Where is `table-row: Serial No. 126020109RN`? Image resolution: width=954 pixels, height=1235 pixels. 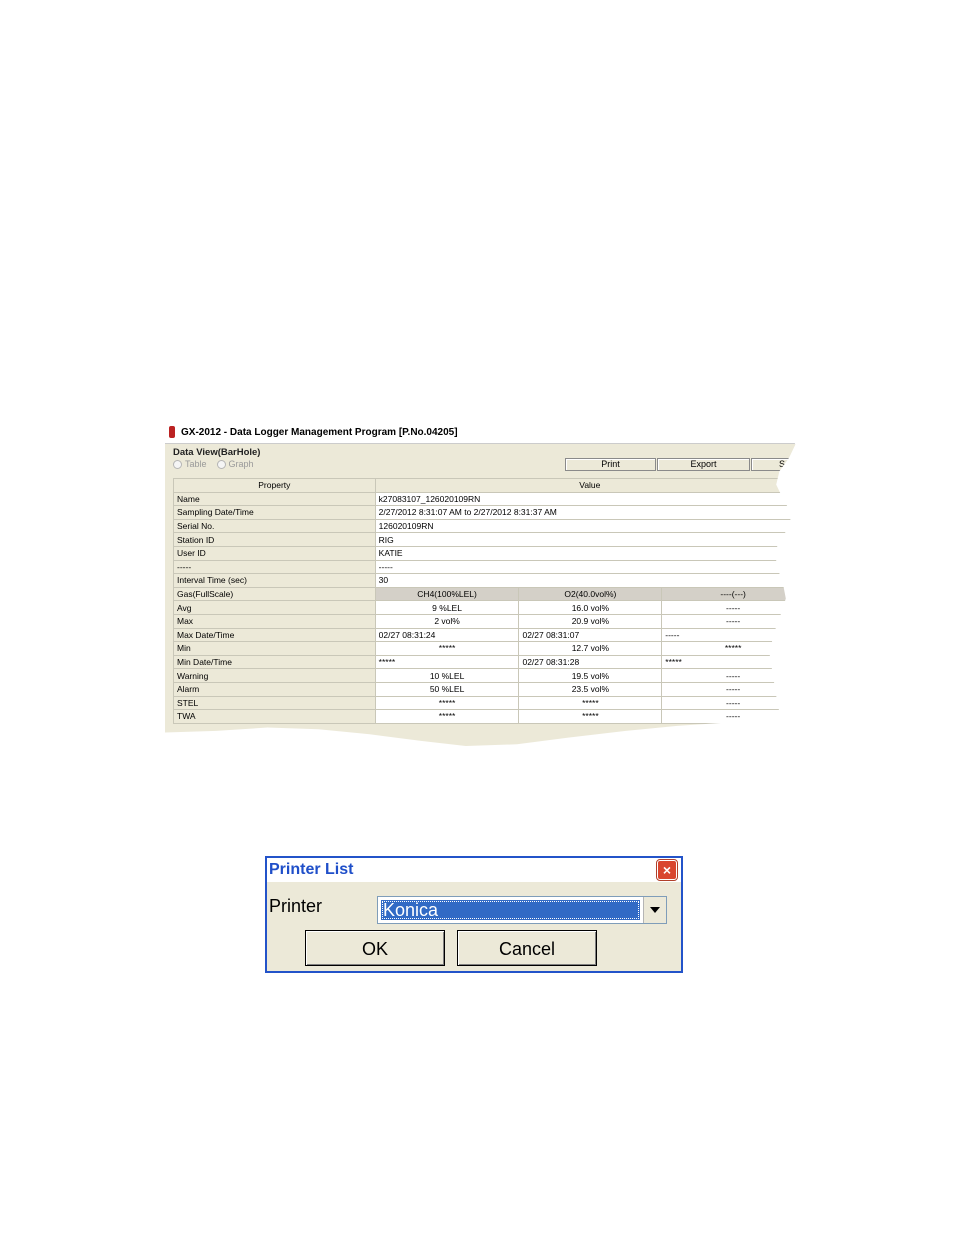
table-row: Serial No. 126020109RN is located at coordinates (484, 526).